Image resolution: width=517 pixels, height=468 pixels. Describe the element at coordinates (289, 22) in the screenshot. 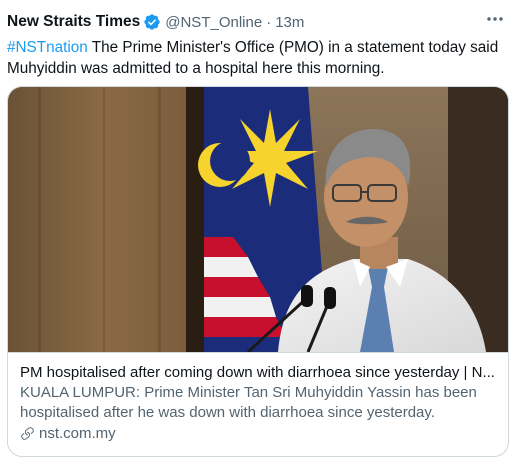

I see `tweet-timestamp: 13m` at that location.